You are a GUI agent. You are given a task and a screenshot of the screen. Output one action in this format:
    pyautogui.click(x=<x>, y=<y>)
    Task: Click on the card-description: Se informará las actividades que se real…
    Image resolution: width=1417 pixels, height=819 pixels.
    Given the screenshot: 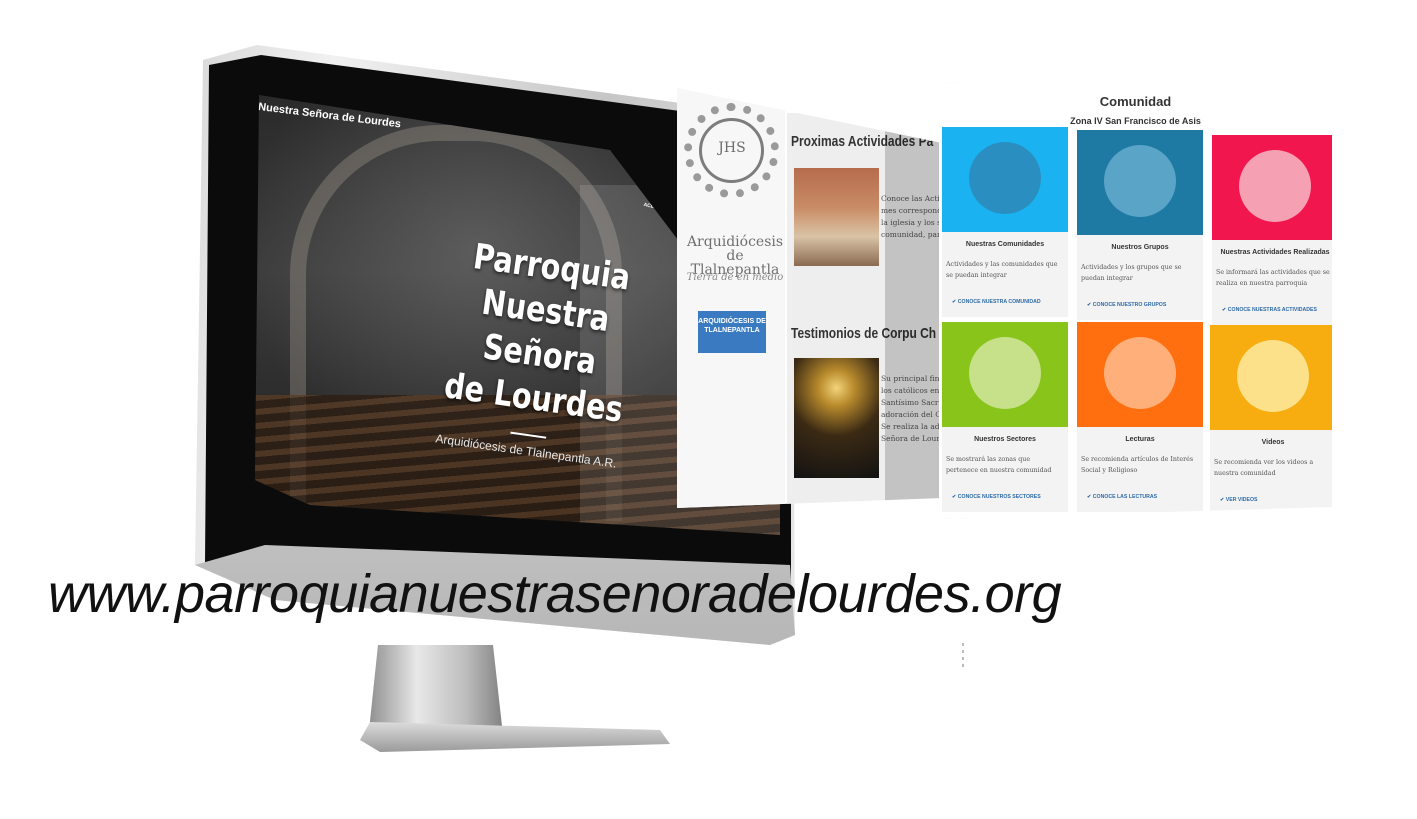 What is the action you would take?
    pyautogui.click(x=1273, y=278)
    